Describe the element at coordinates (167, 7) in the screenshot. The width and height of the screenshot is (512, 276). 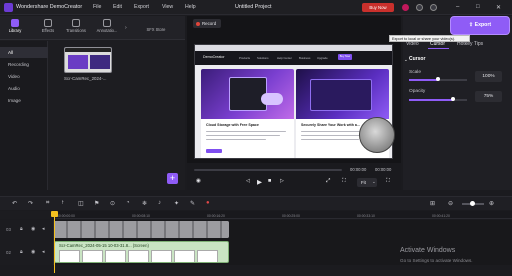
I see `menu-view: View` at that location.